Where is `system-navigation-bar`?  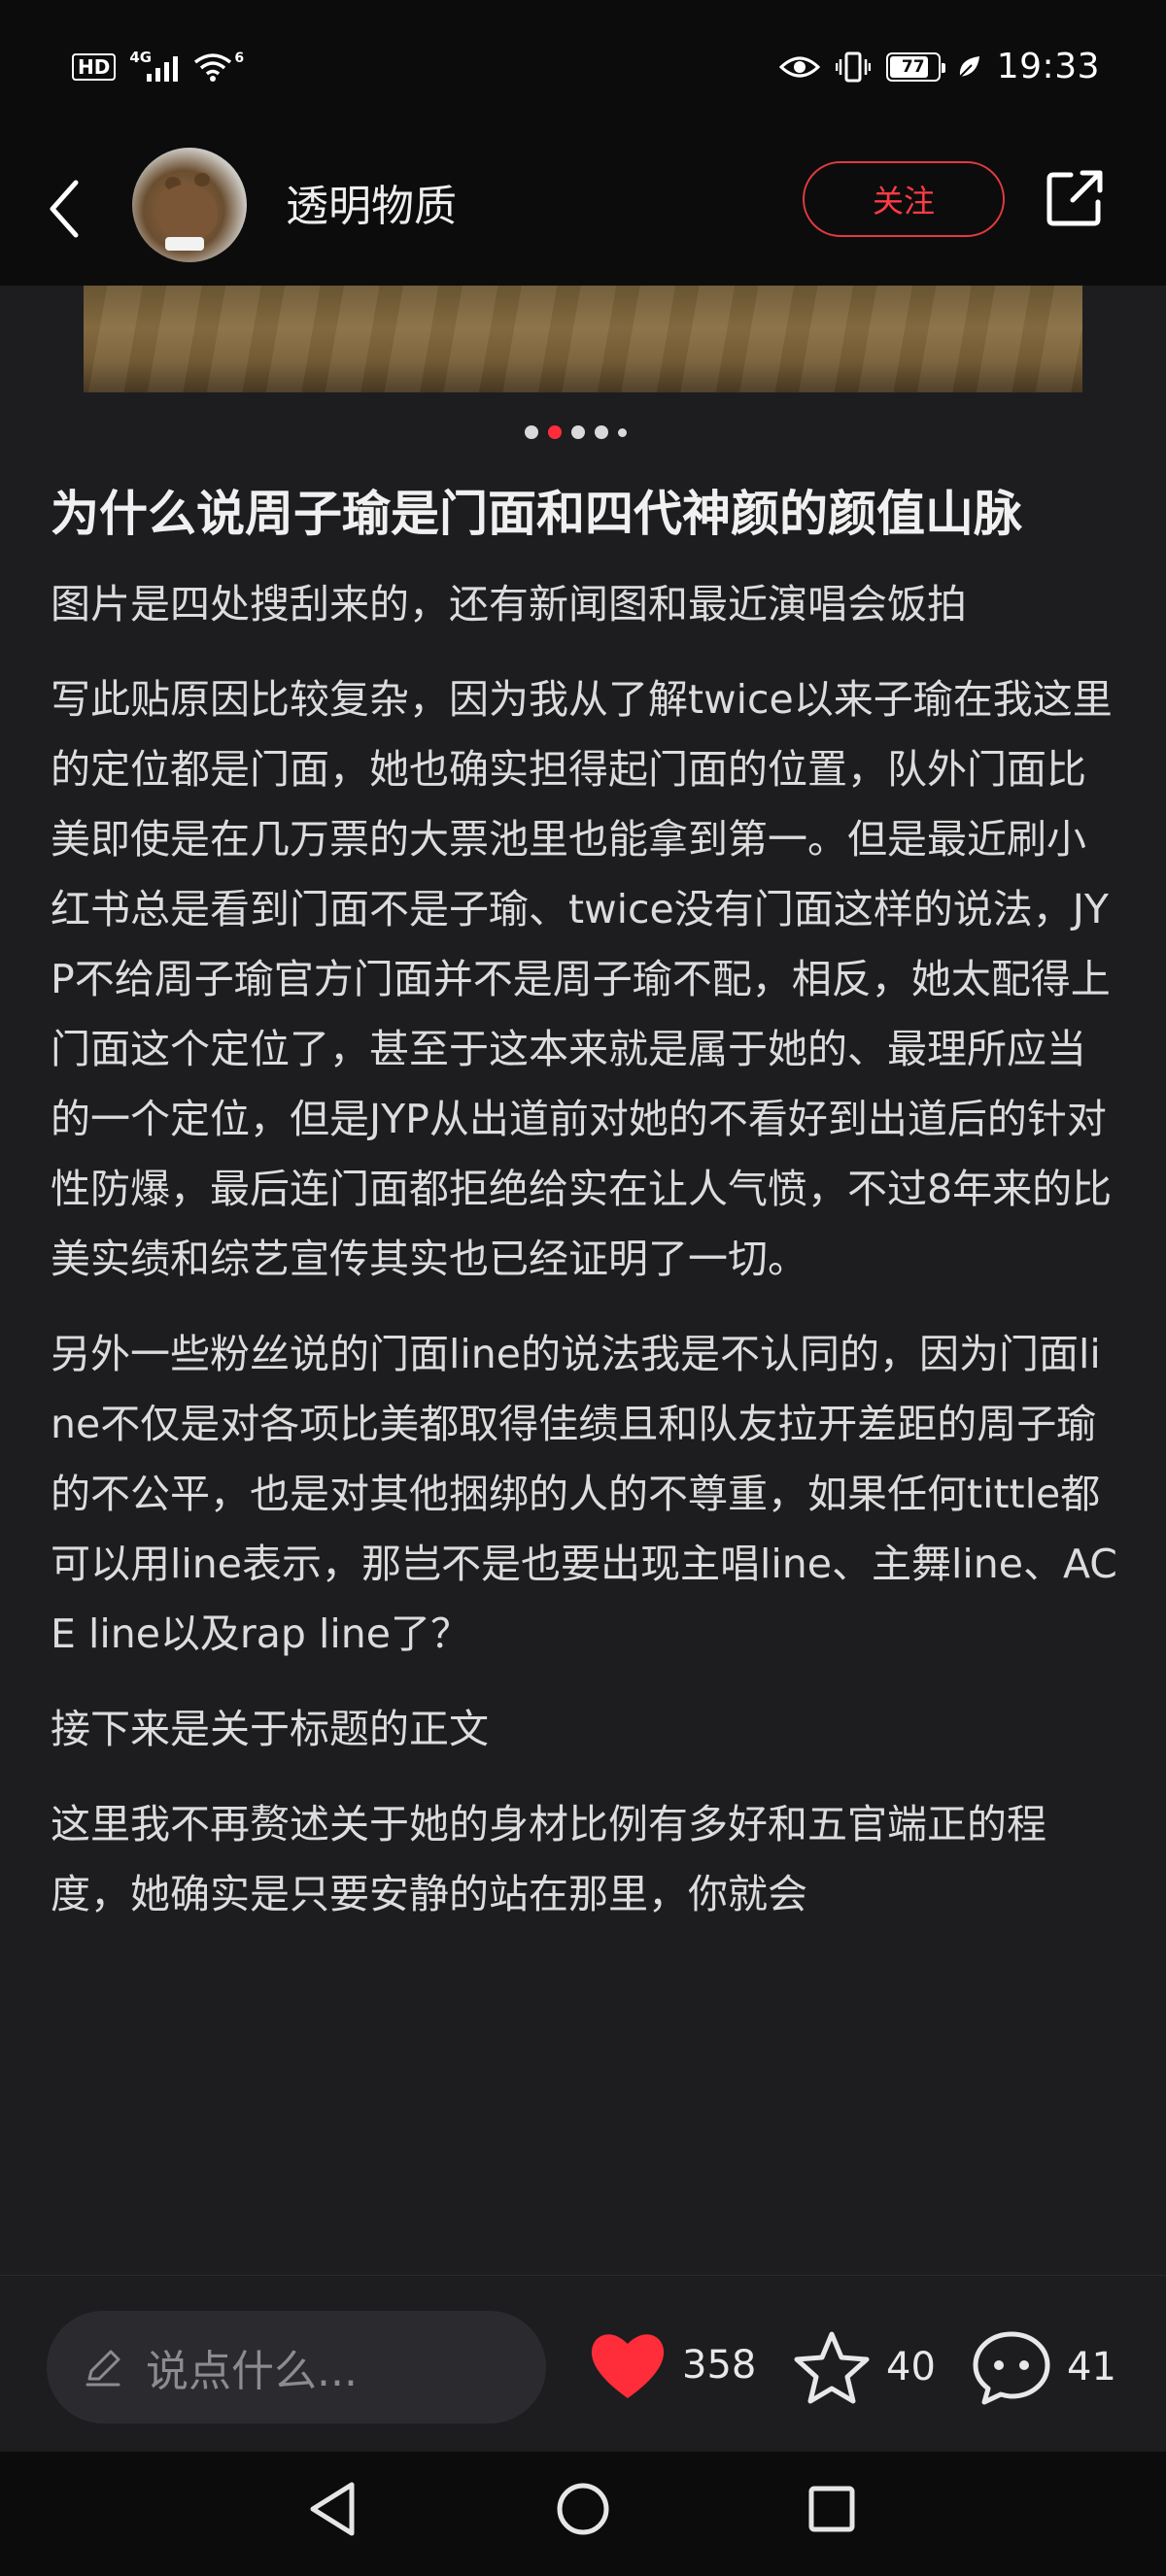
system-navigation-bar is located at coordinates (583, 2514).